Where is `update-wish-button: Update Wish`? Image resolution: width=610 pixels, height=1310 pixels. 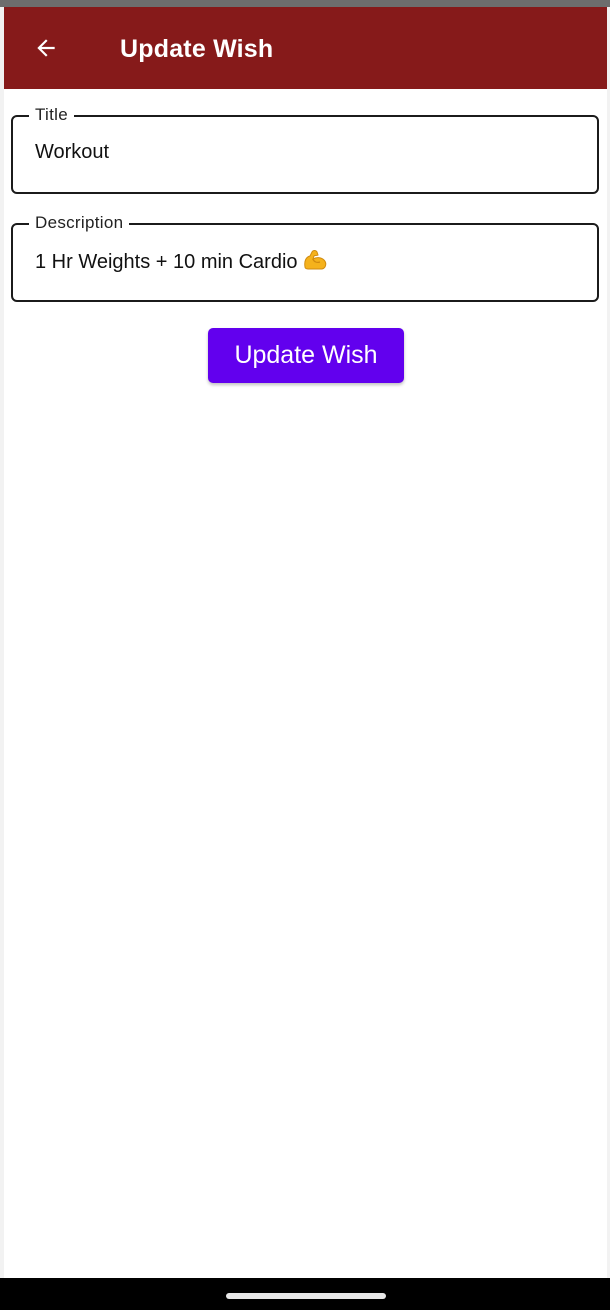 update-wish-button: Update Wish is located at coordinates (306, 355).